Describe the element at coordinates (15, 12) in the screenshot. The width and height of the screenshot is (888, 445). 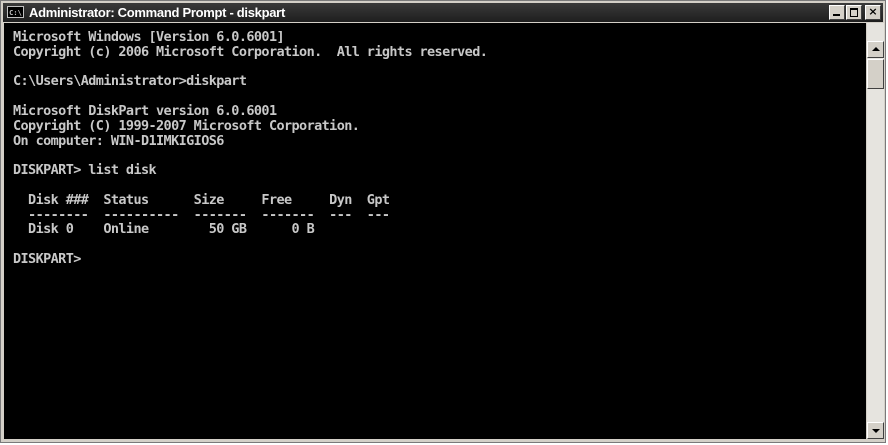
I see `console-icon: C:\` at that location.